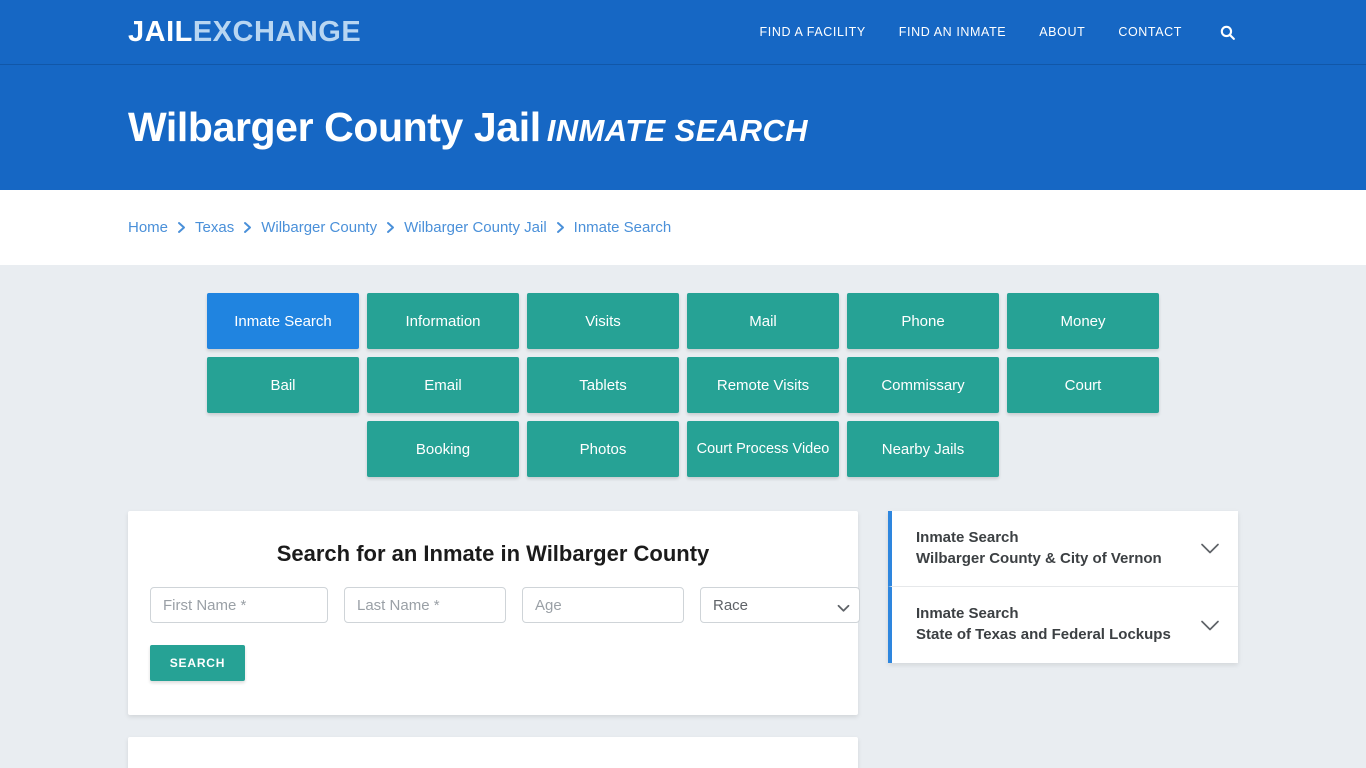 This screenshot has width=1366, height=768. What do you see at coordinates (160, 31) in the screenshot?
I see `logo-text-primary: JAIL` at bounding box center [160, 31].